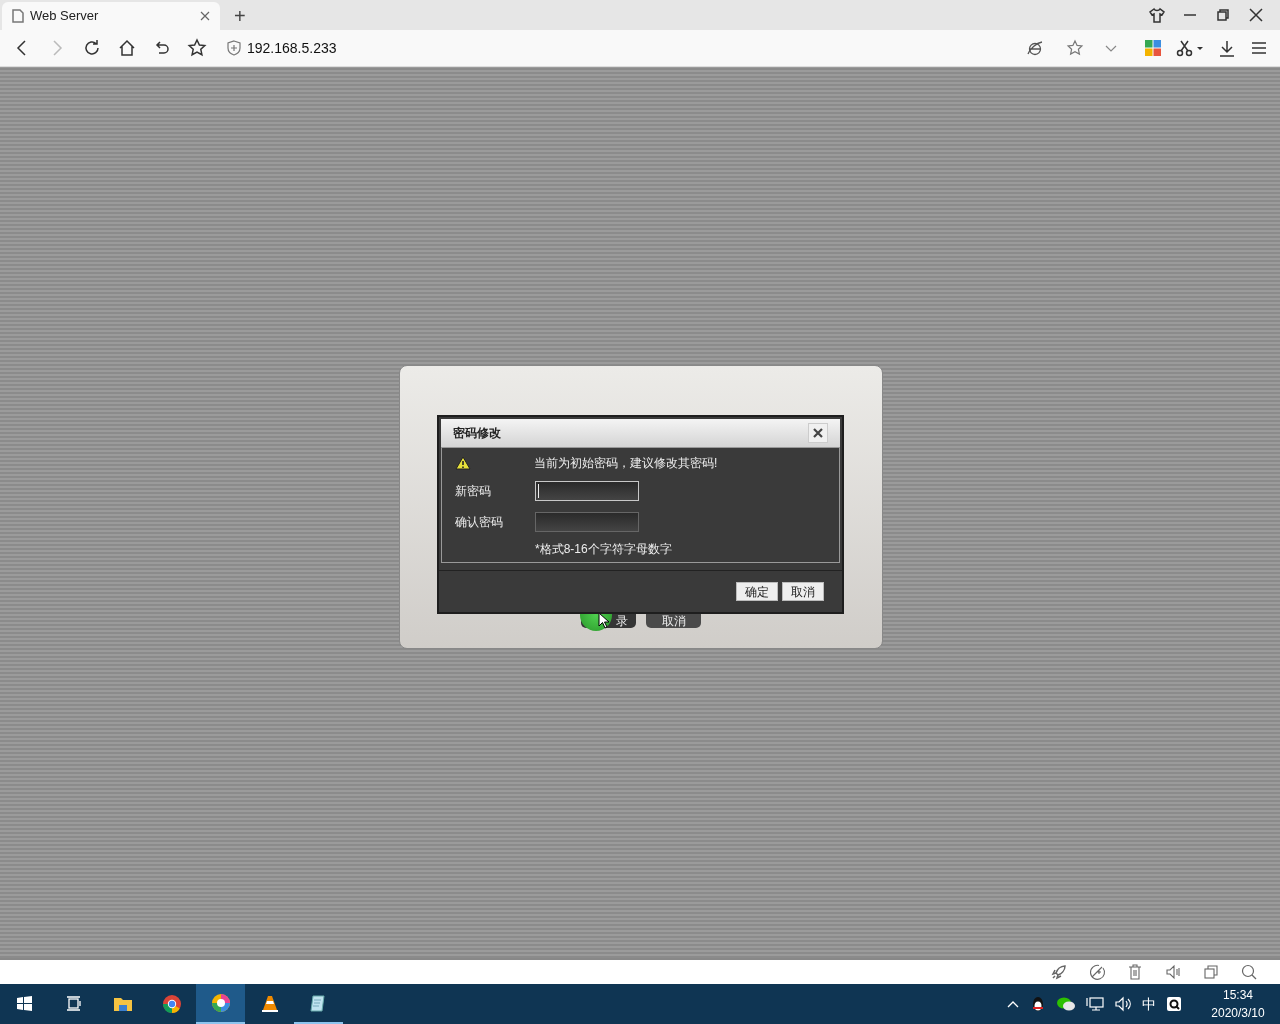  Describe the element at coordinates (479, 522) in the screenshot. I see `field-label: 确认密码` at that location.